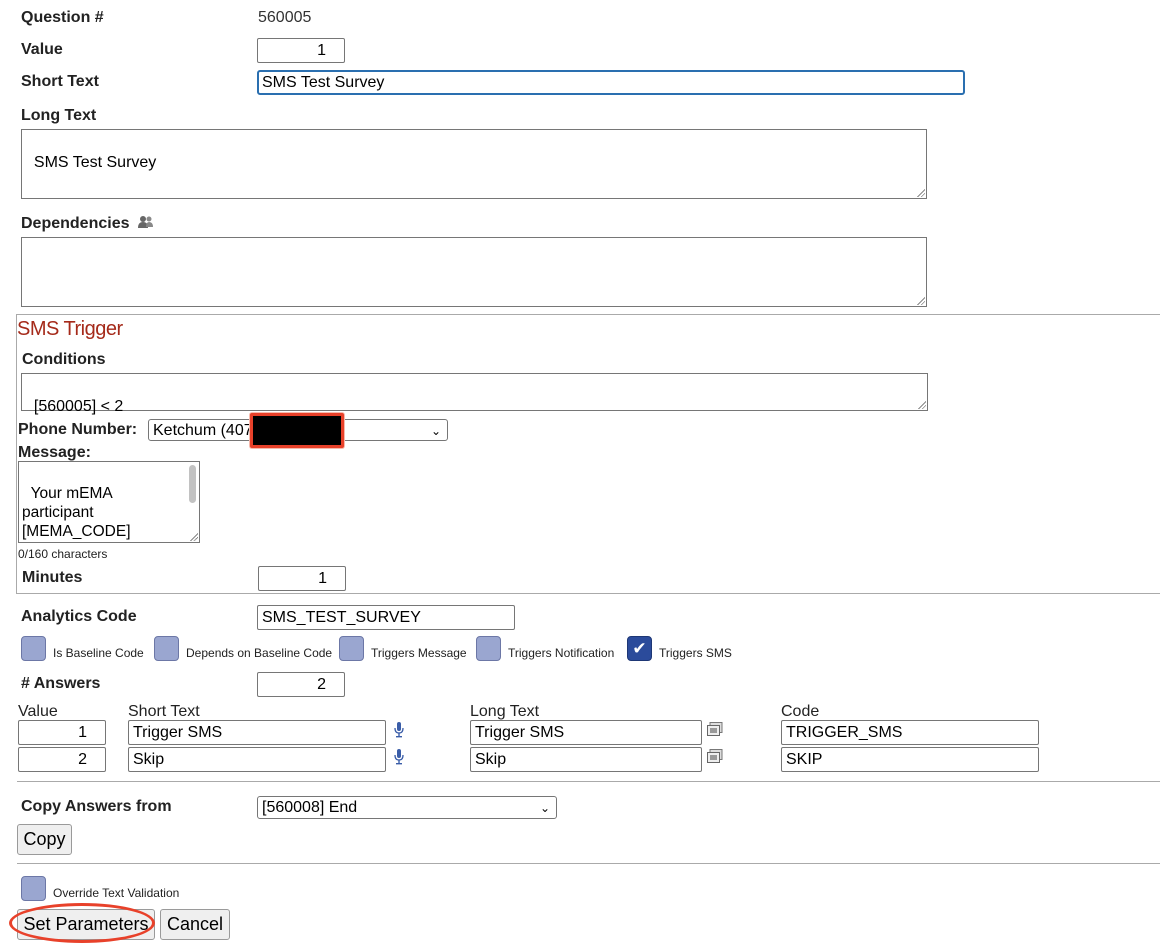 Image resolution: width=1160 pixels, height=943 pixels. I want to click on phone-number-label: Phone Number:, so click(78, 429).